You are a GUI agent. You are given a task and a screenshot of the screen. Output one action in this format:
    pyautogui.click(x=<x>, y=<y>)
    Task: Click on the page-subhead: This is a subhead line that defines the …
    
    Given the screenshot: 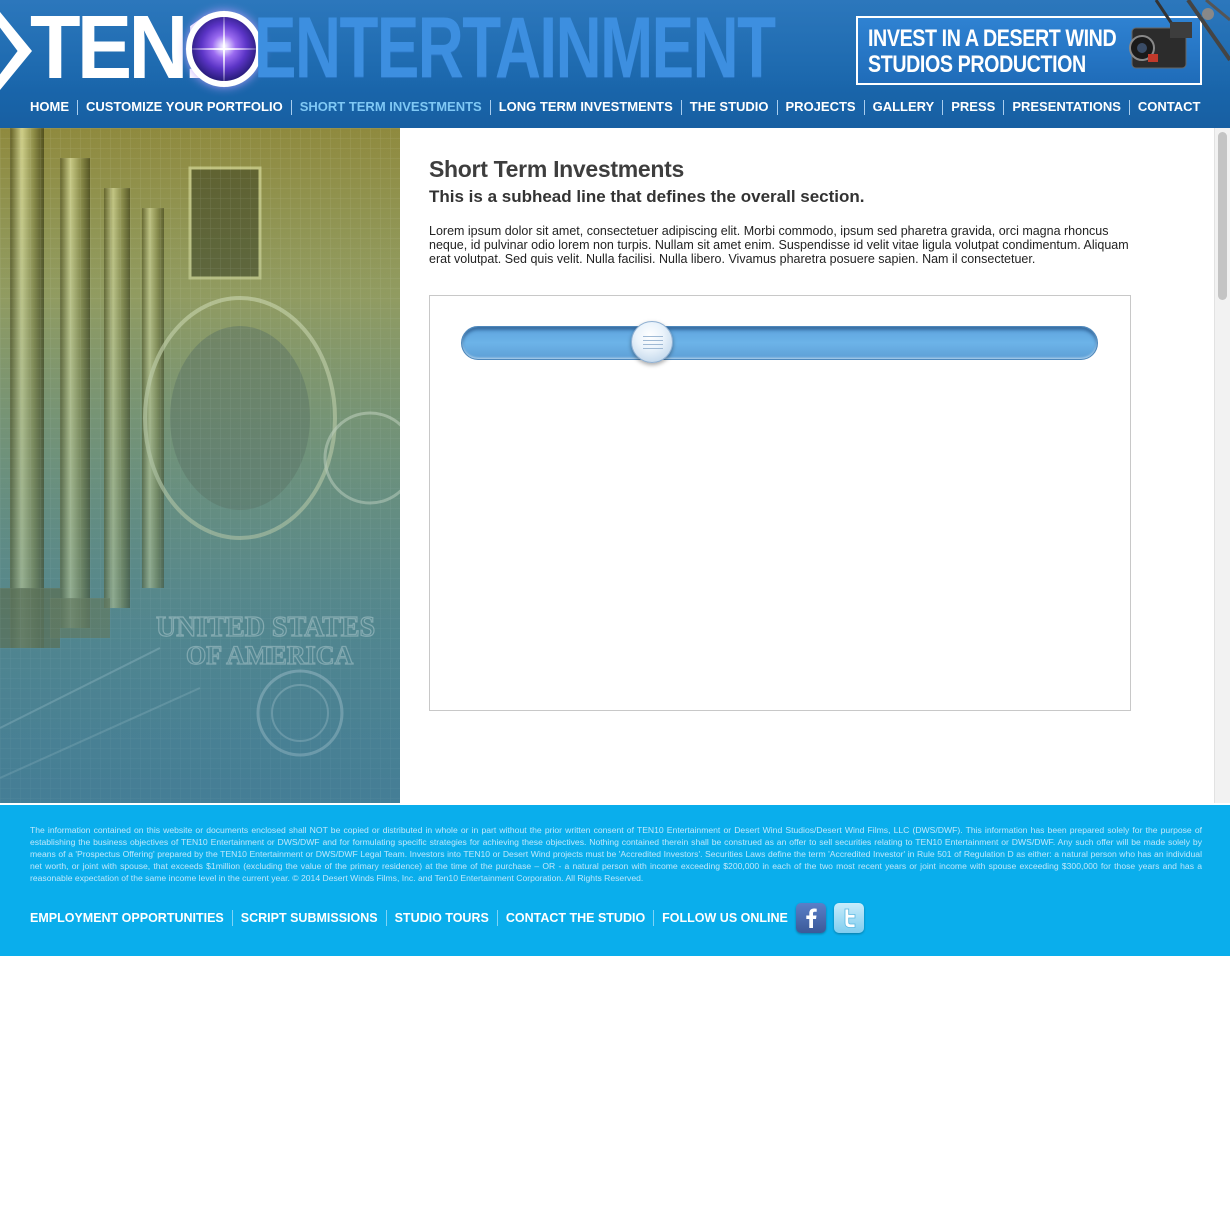 What is the action you would take?
    pyautogui.click(x=647, y=196)
    